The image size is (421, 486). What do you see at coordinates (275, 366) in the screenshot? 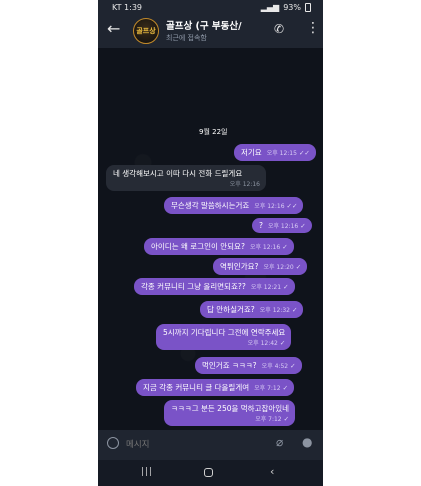
I see `message-time: 오후 4:52` at bounding box center [275, 366].